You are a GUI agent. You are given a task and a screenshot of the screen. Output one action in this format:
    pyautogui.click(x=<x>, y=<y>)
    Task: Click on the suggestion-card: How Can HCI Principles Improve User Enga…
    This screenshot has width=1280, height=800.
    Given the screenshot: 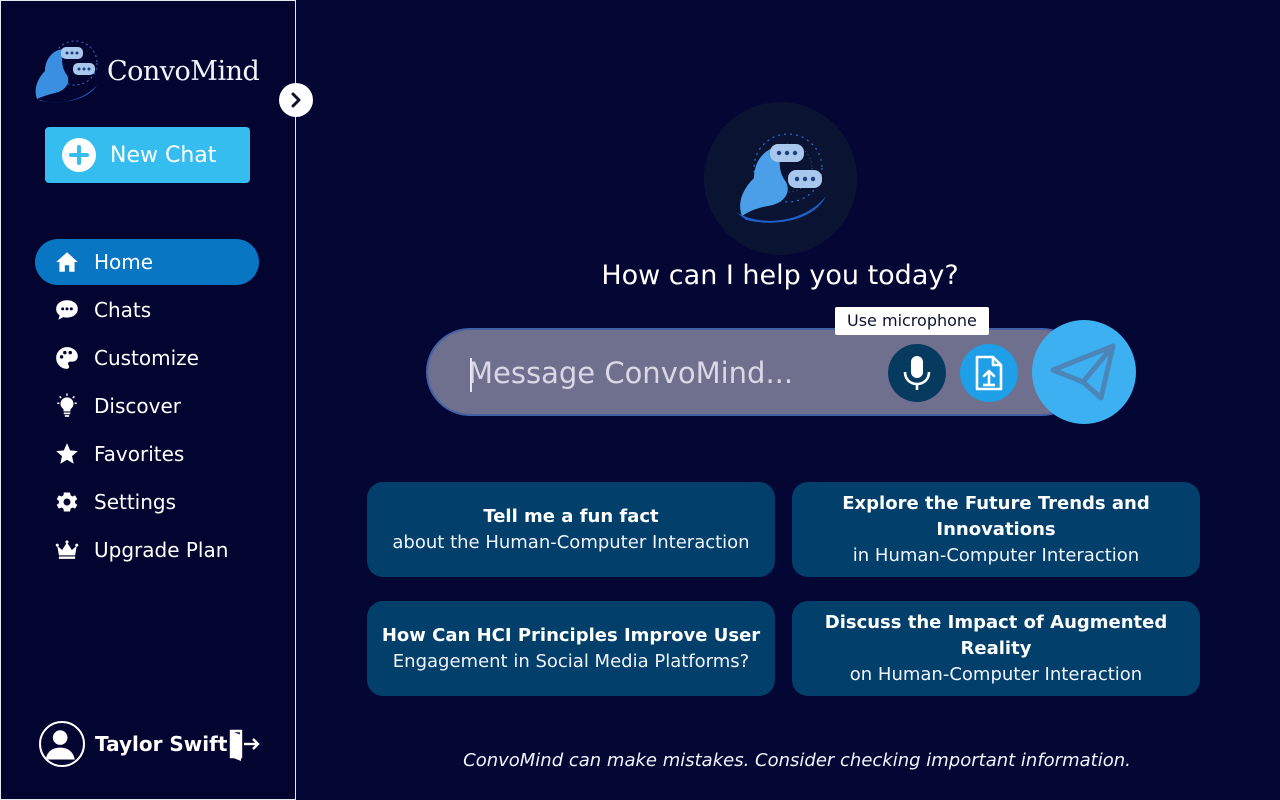 What is the action you would take?
    pyautogui.click(x=571, y=648)
    